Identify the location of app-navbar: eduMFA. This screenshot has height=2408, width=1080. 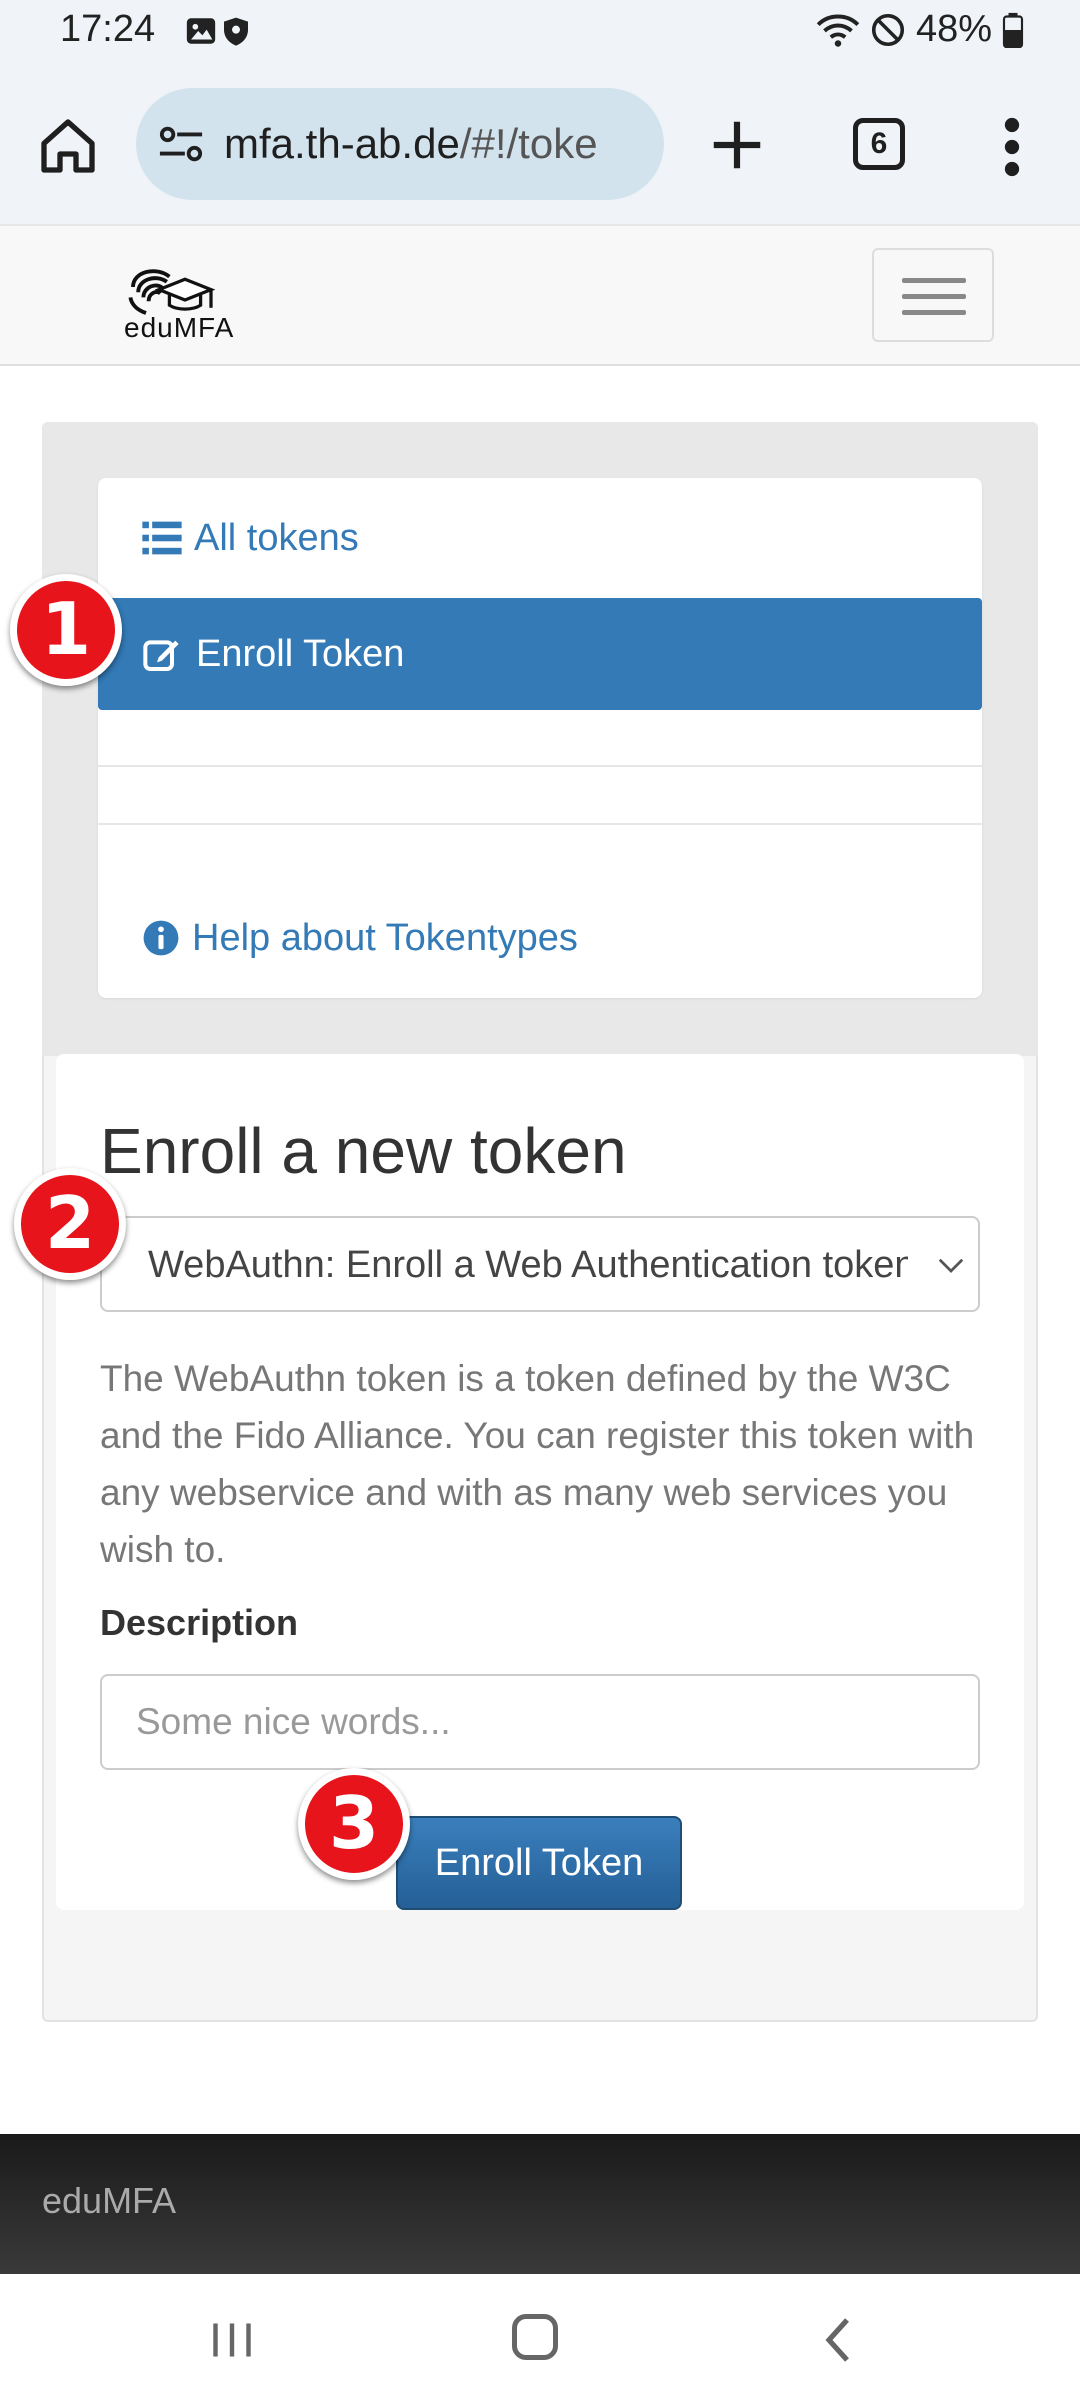
(540, 295).